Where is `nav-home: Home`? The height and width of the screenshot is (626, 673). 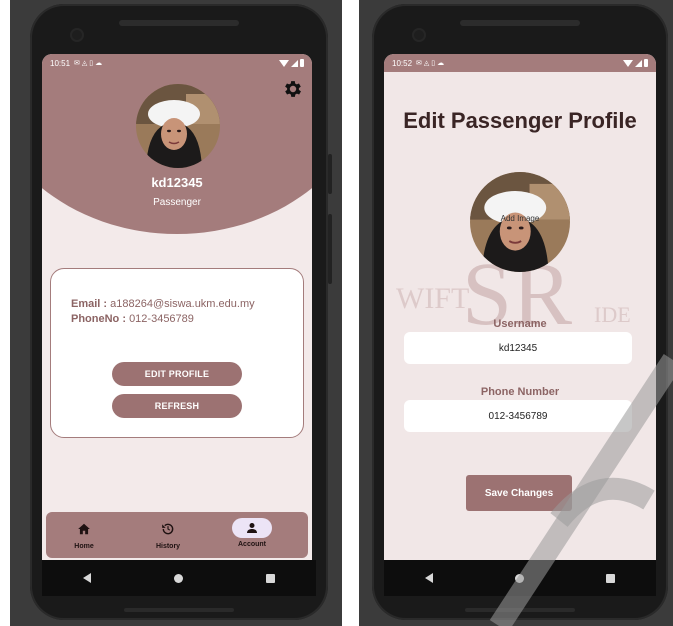
nav-home: Home is located at coordinates (84, 536).